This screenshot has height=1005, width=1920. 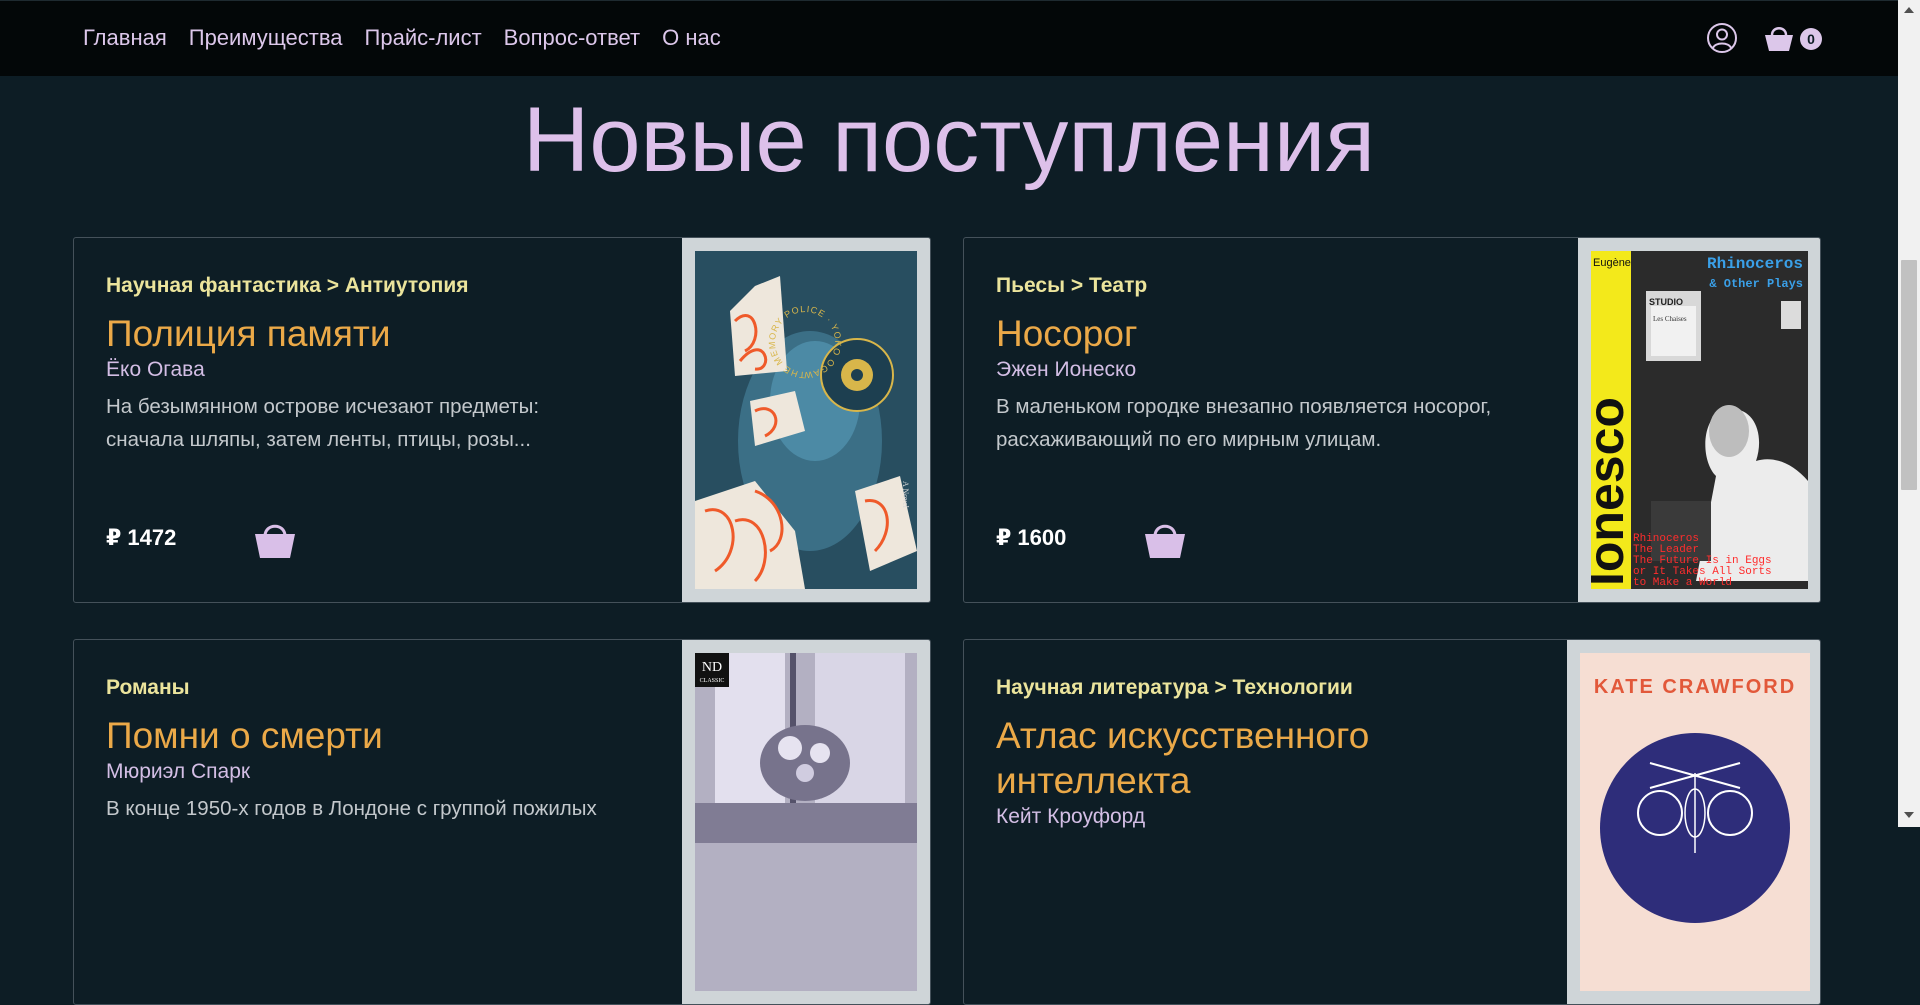 What do you see at coordinates (125, 38) in the screenshot?
I see `nav-link-home: Главная` at bounding box center [125, 38].